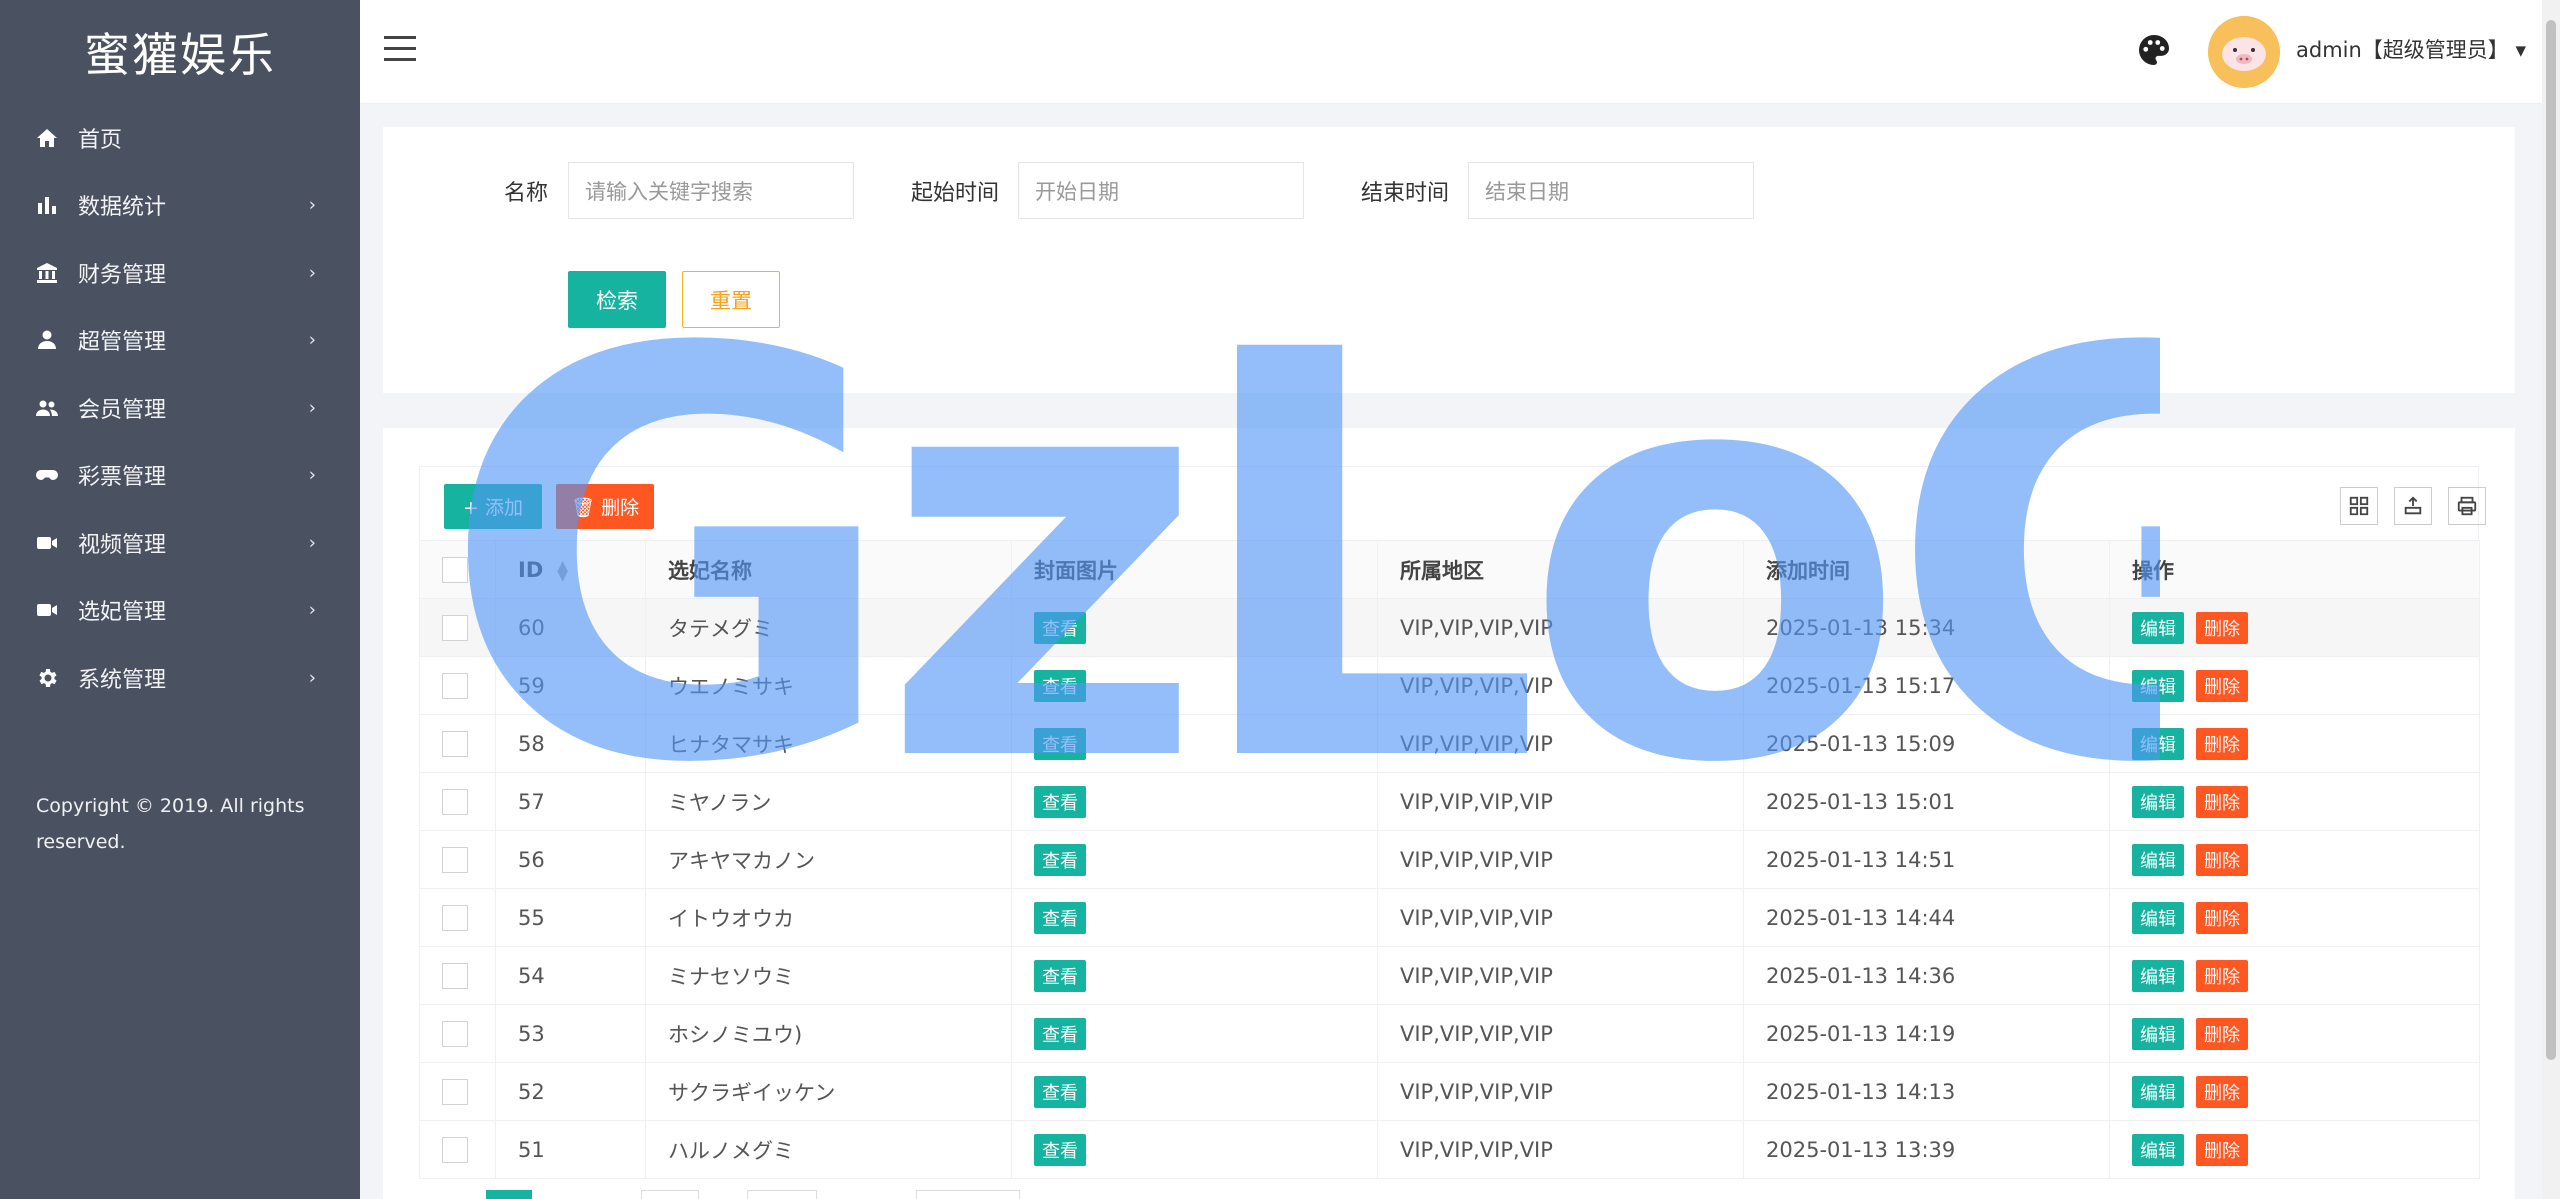 Image resolution: width=2560 pixels, height=1199 pixels. I want to click on batch-delete-button: 🗑 删除, so click(605, 506).